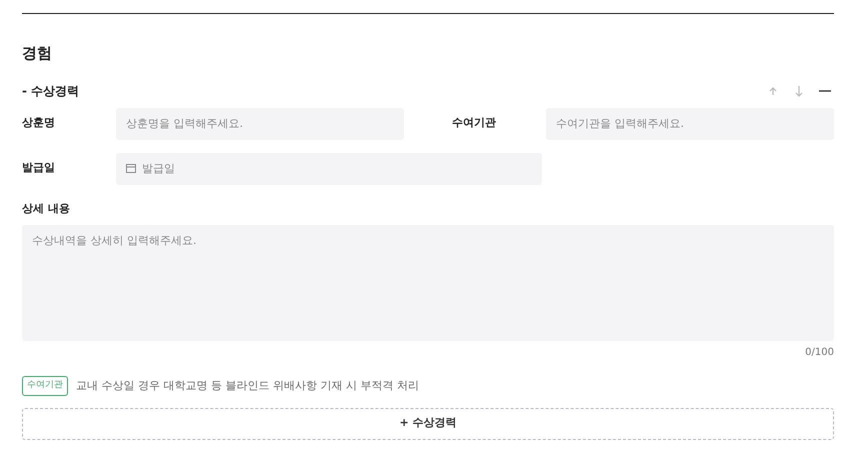  Describe the element at coordinates (131, 168) in the screenshot. I see `calendar-icon` at that location.